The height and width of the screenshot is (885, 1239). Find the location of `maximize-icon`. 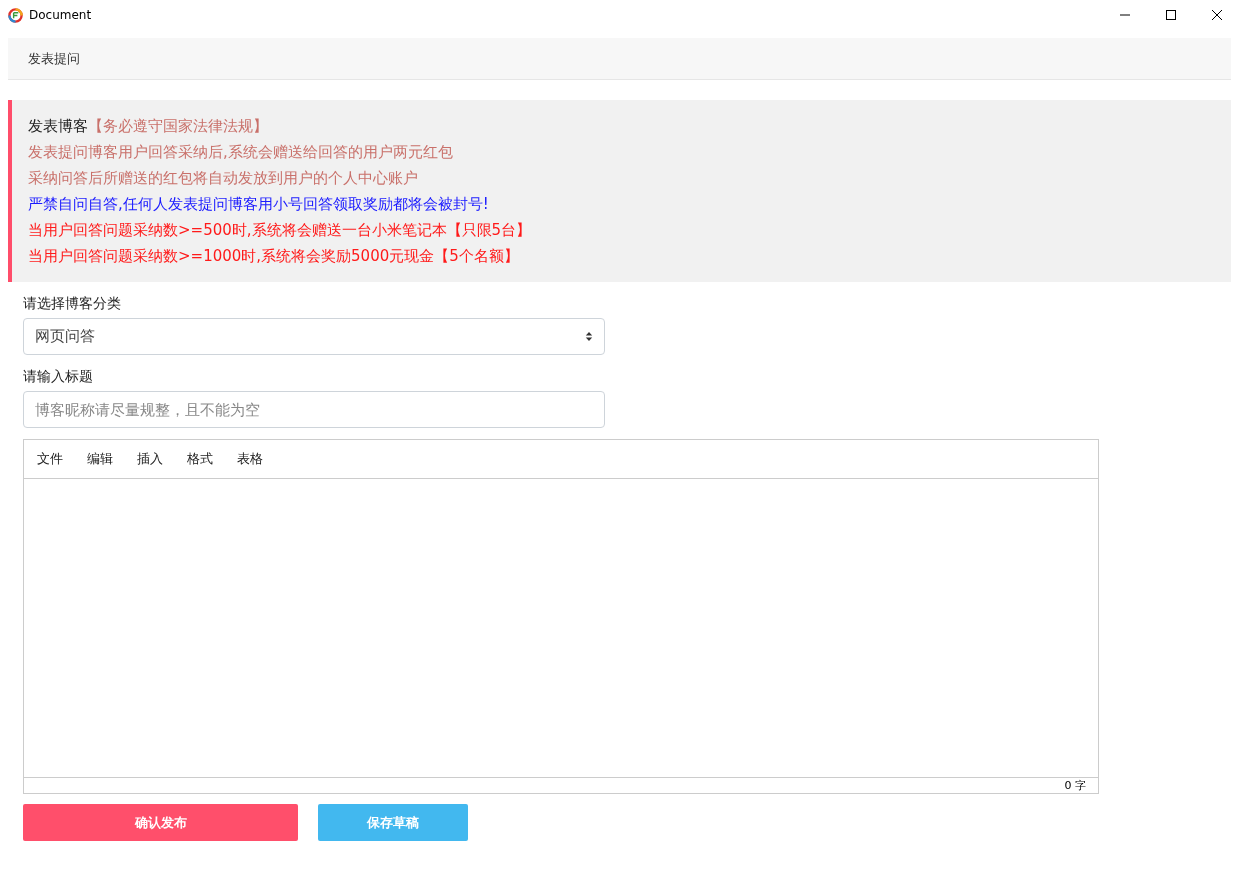

maximize-icon is located at coordinates (1171, 15).